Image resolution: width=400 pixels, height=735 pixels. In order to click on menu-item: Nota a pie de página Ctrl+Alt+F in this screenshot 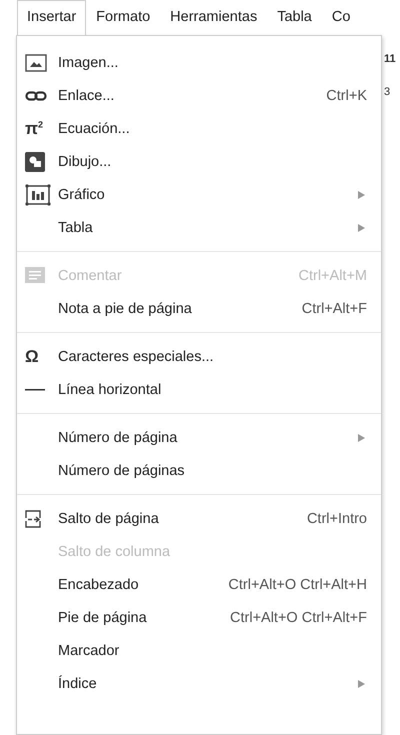, I will do `click(199, 308)`.